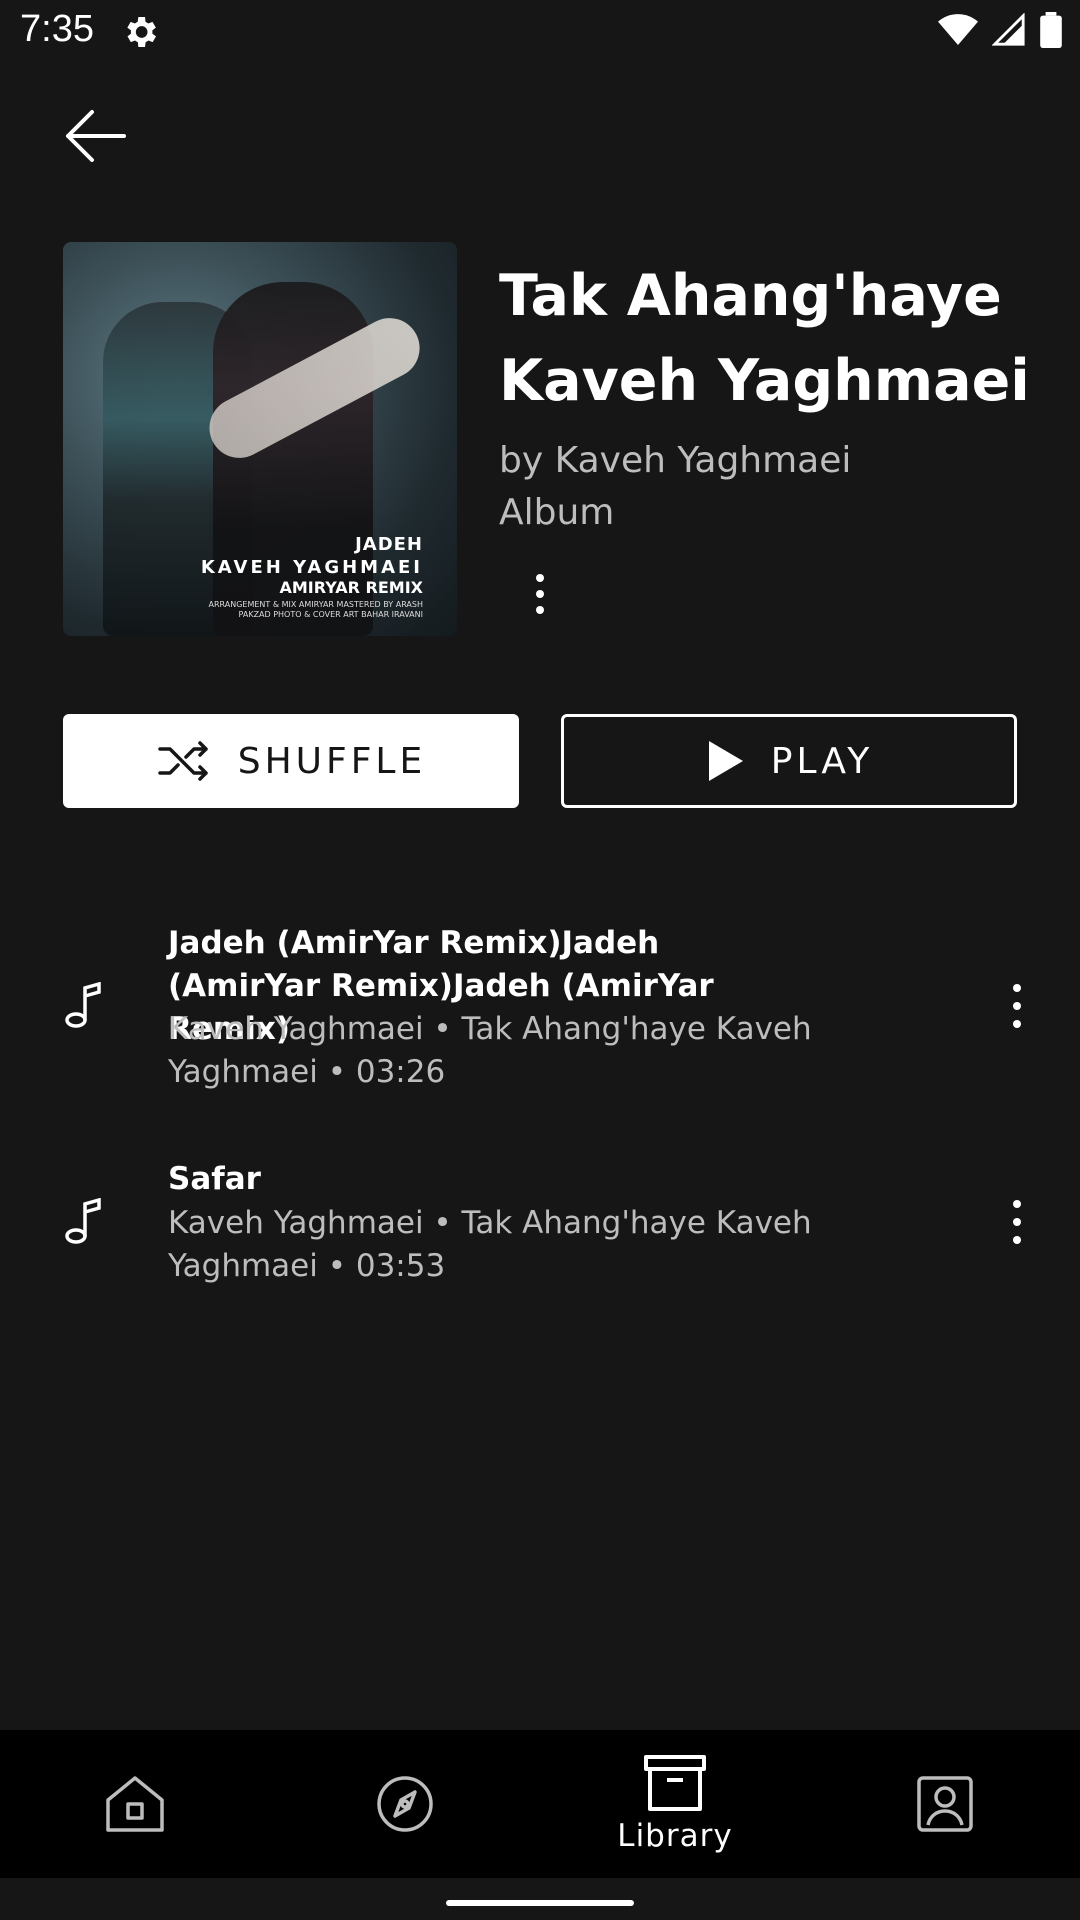 Image resolution: width=1080 pixels, height=1920 pixels. I want to click on home-indicator, so click(540, 1903).